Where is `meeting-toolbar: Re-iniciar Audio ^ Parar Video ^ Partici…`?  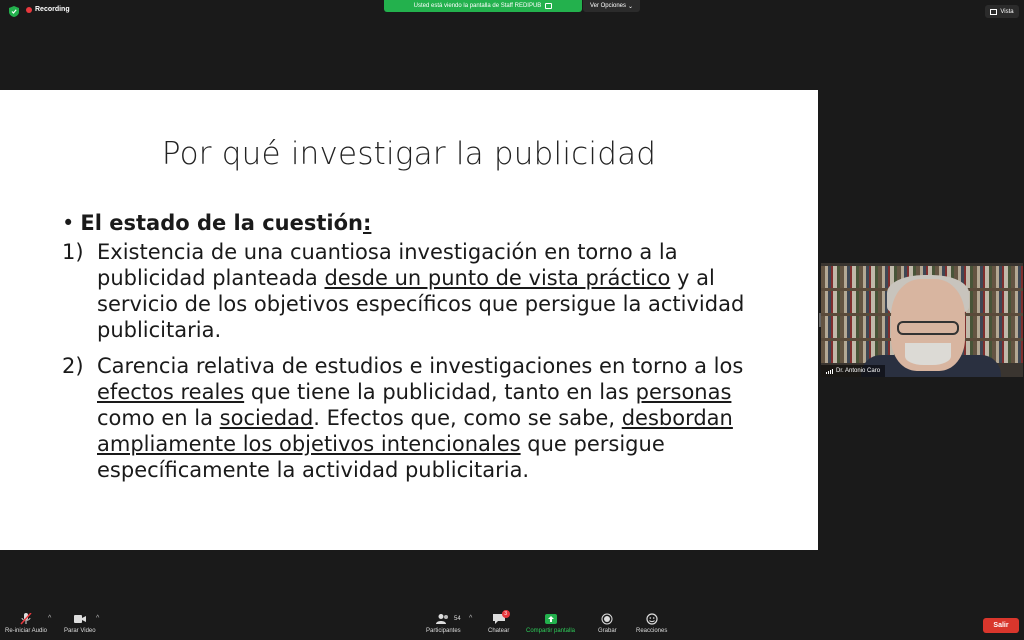 meeting-toolbar: Re-iniciar Audio ^ Parar Video ^ Partici… is located at coordinates (512, 625).